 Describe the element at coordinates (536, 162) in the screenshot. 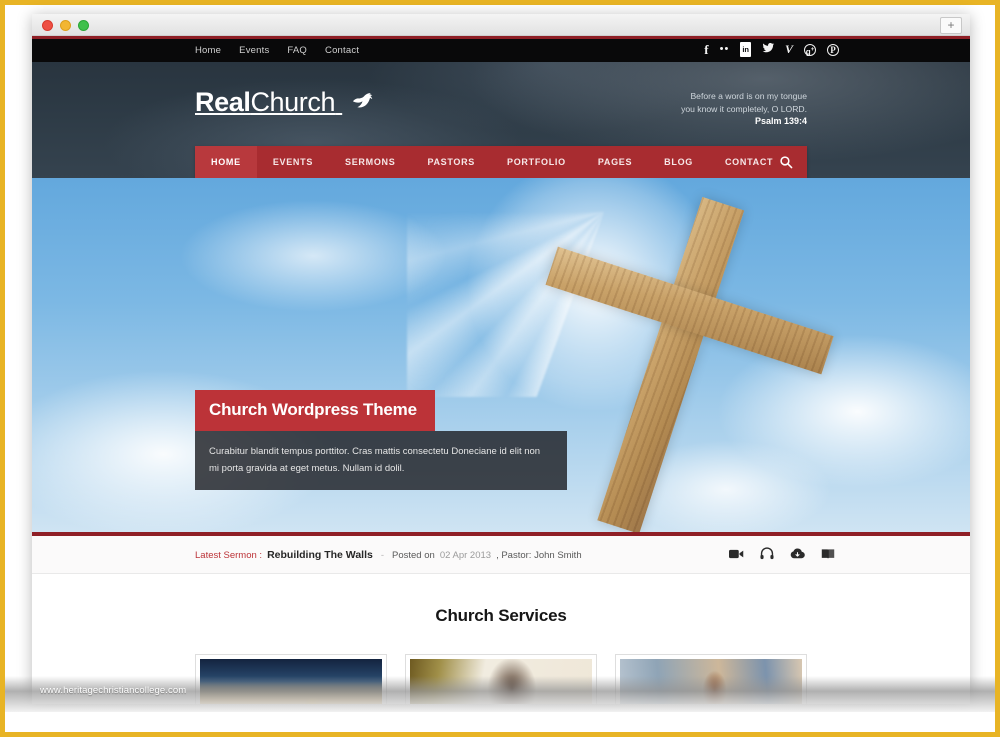

I see `nav-item-portfolio: PORTFOLIO` at that location.